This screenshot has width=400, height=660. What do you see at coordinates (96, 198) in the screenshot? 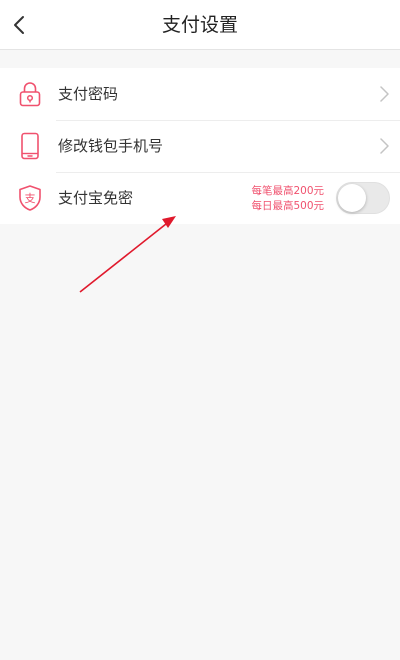
I see `alipay-password-free-label: 支付宝免密` at bounding box center [96, 198].